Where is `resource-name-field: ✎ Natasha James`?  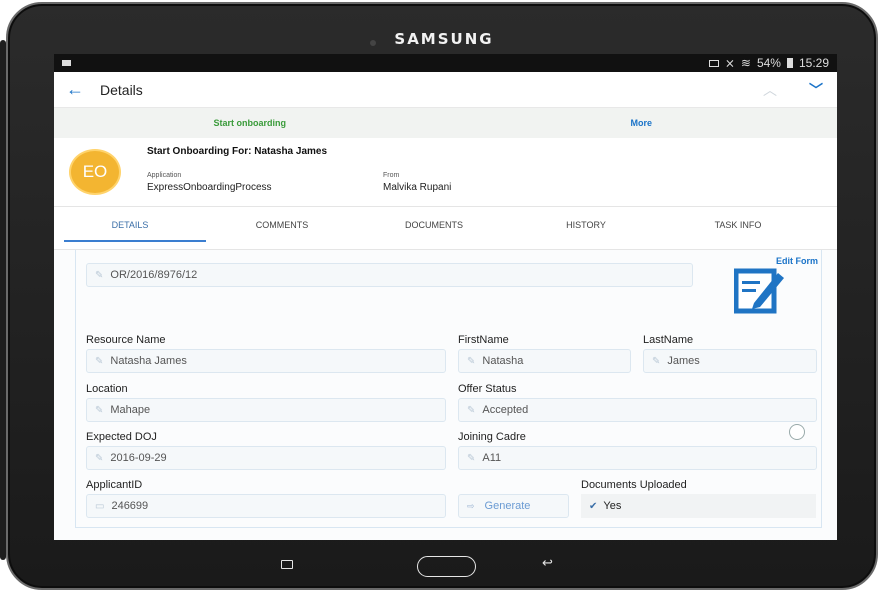
resource-name-field: ✎ Natasha James is located at coordinates (266, 361).